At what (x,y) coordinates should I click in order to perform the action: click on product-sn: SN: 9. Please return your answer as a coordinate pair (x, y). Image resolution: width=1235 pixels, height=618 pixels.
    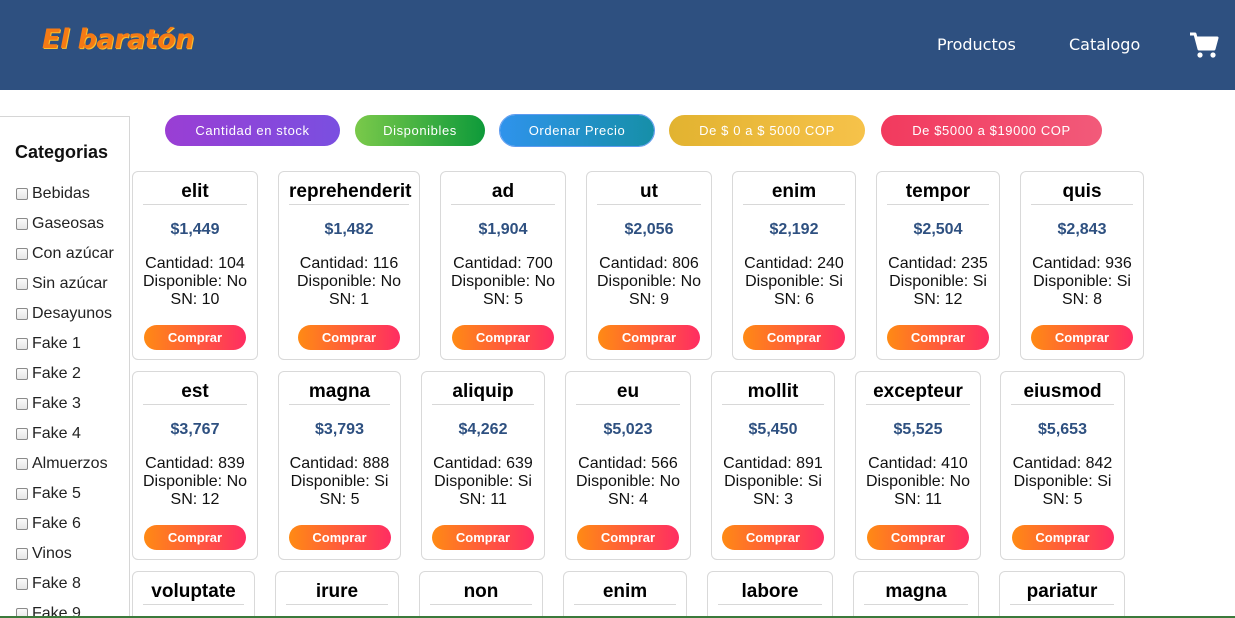
    Looking at the image, I should click on (649, 299).